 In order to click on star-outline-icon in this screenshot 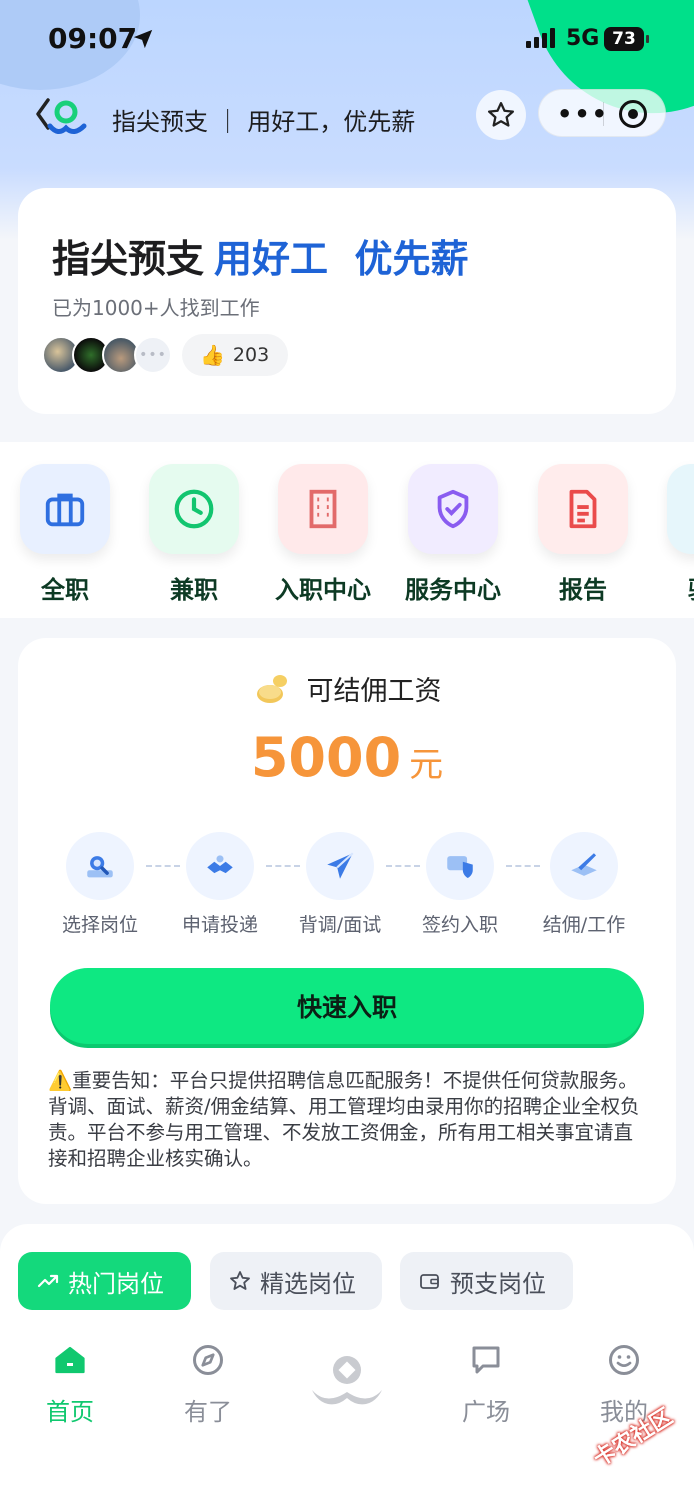, I will do `click(240, 1280)`.